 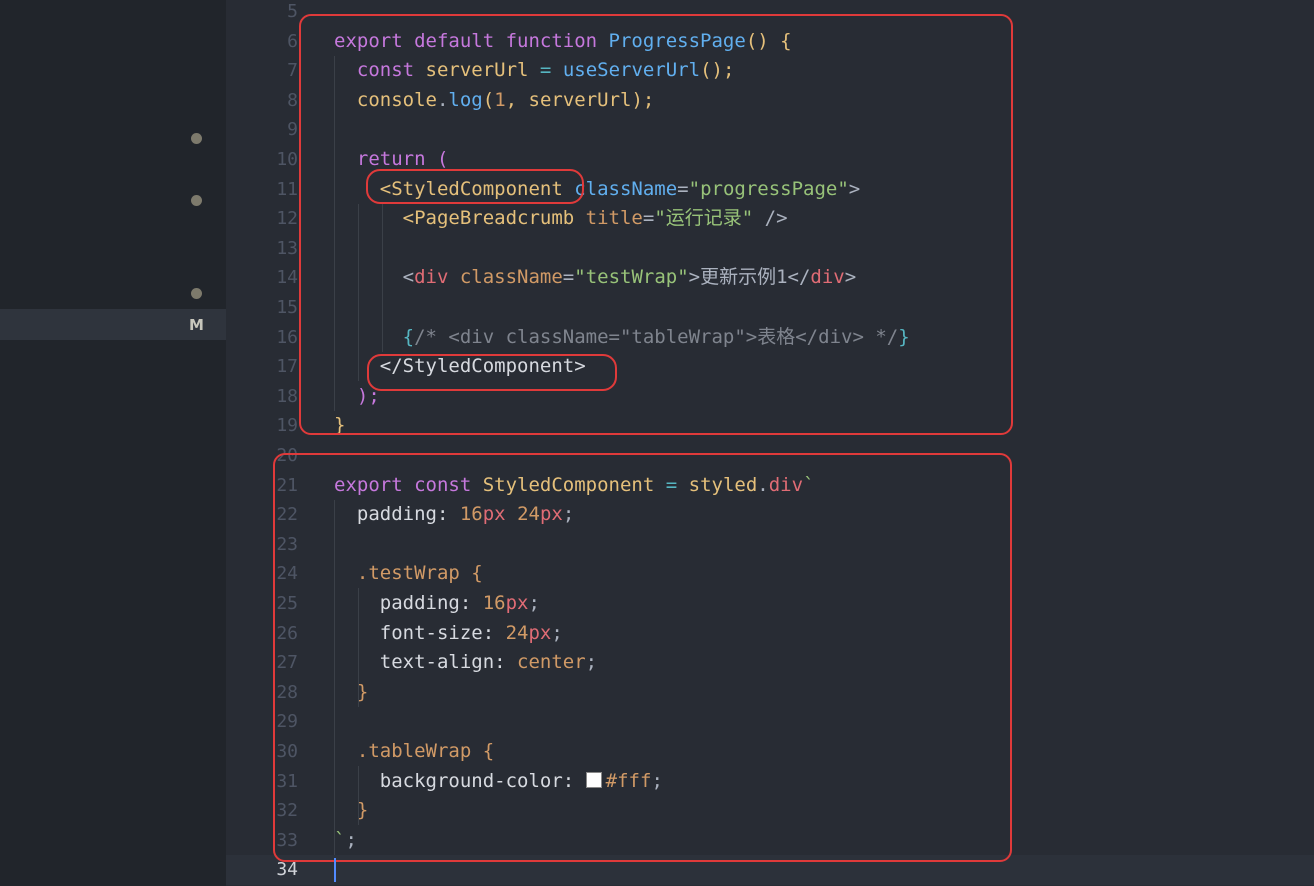 What do you see at coordinates (335, 870) in the screenshot?
I see `text-cursor` at bounding box center [335, 870].